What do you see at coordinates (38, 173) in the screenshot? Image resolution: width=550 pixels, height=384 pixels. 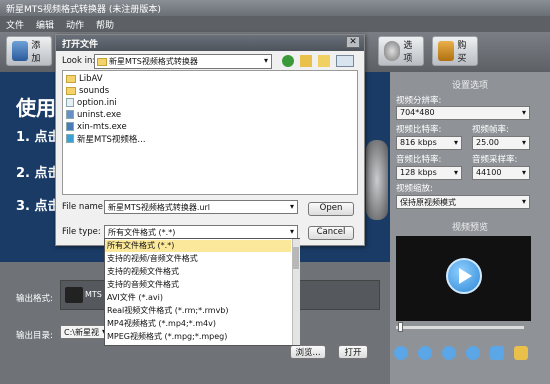 I see `banner-step-2: 2. 点击` at bounding box center [38, 173].